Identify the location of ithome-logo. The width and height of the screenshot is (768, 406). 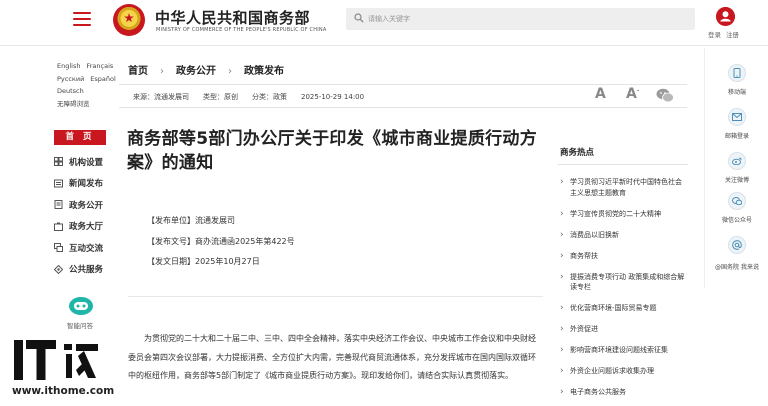
(56, 360).